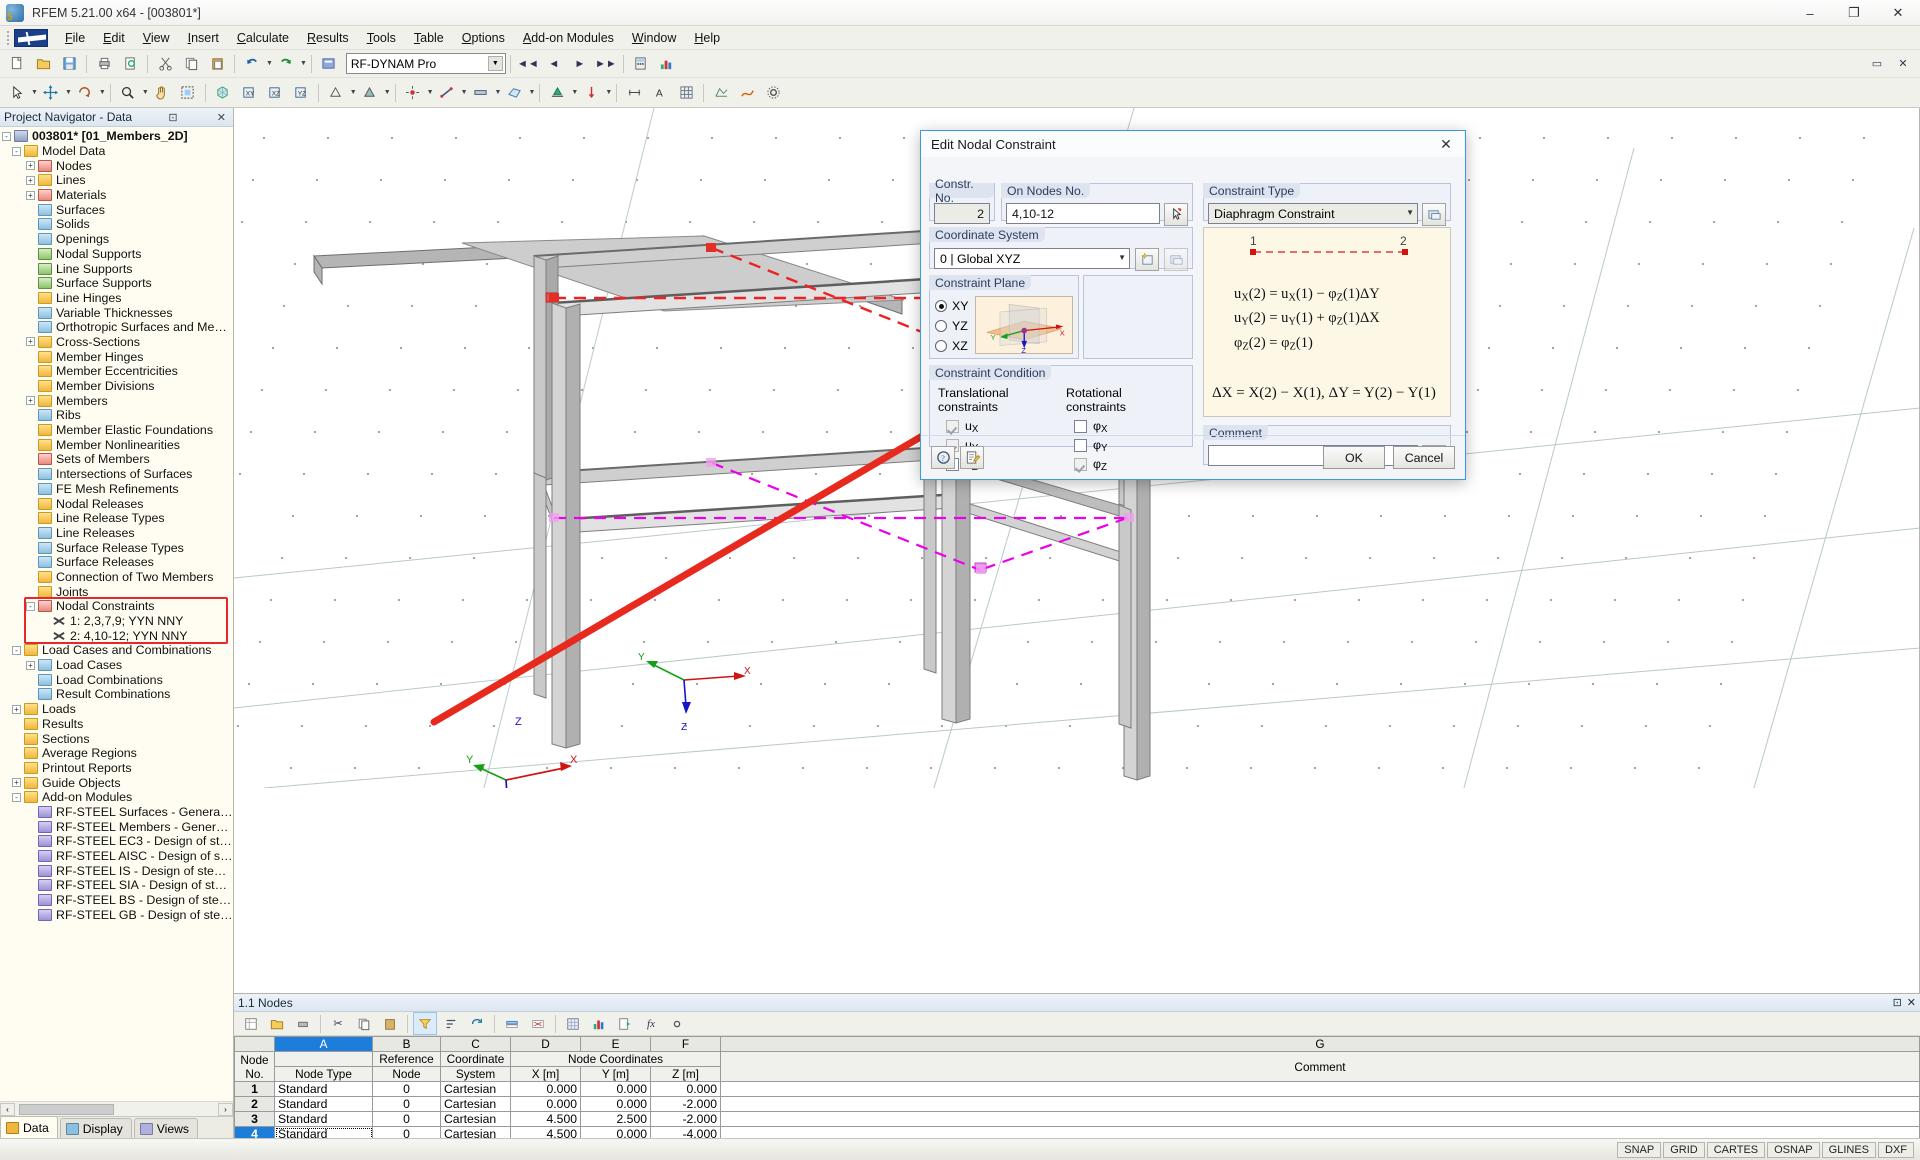 Image resolution: width=1920 pixels, height=1160 pixels. What do you see at coordinates (580, 63) in the screenshot?
I see `nav-next-icon: ►` at bounding box center [580, 63].